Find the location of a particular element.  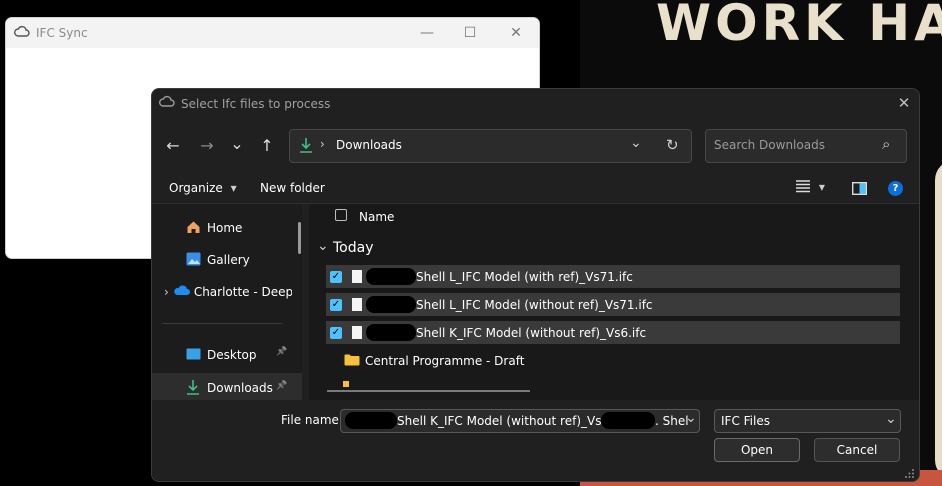

nav-item-downloads: Downloads 📌 is located at coordinates (227, 388).